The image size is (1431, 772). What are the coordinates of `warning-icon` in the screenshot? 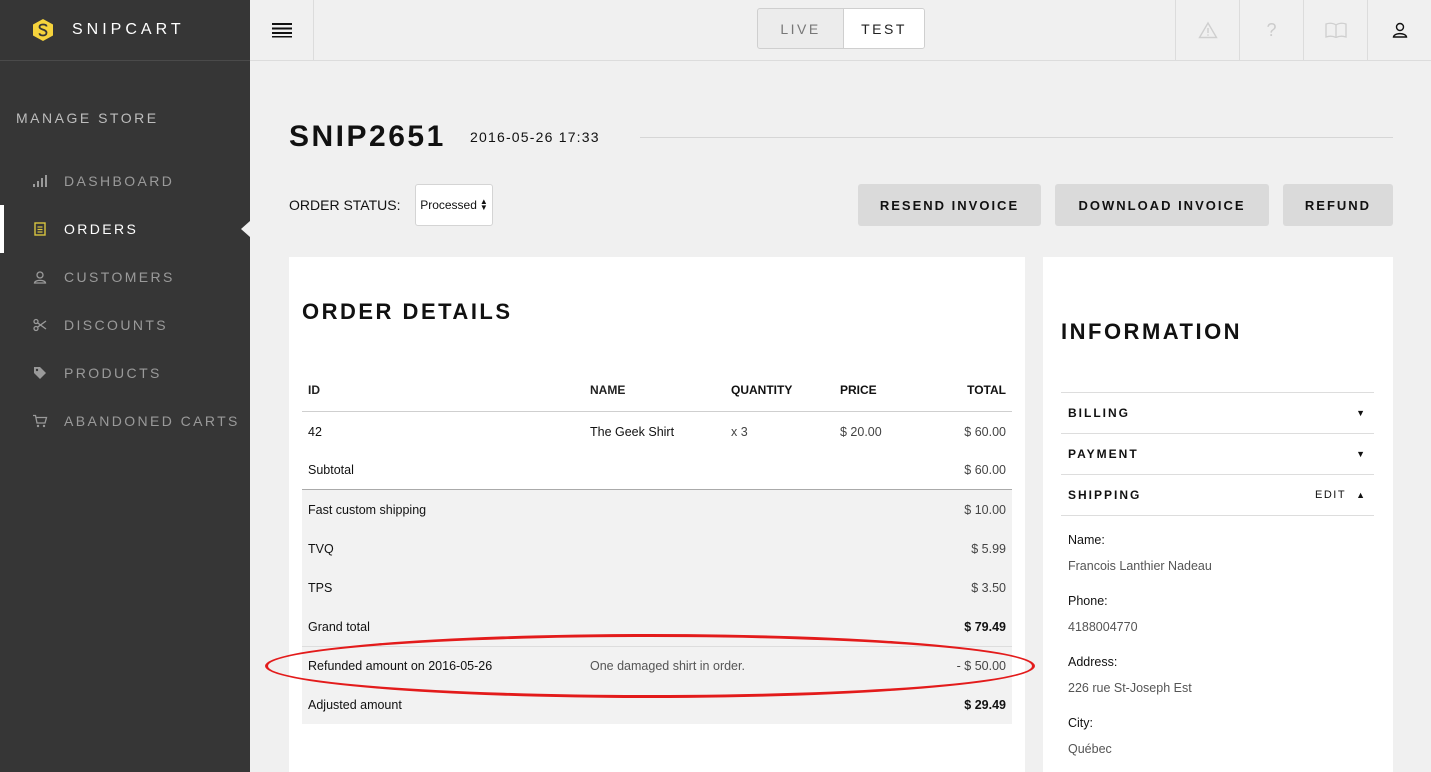 It's located at (1207, 30).